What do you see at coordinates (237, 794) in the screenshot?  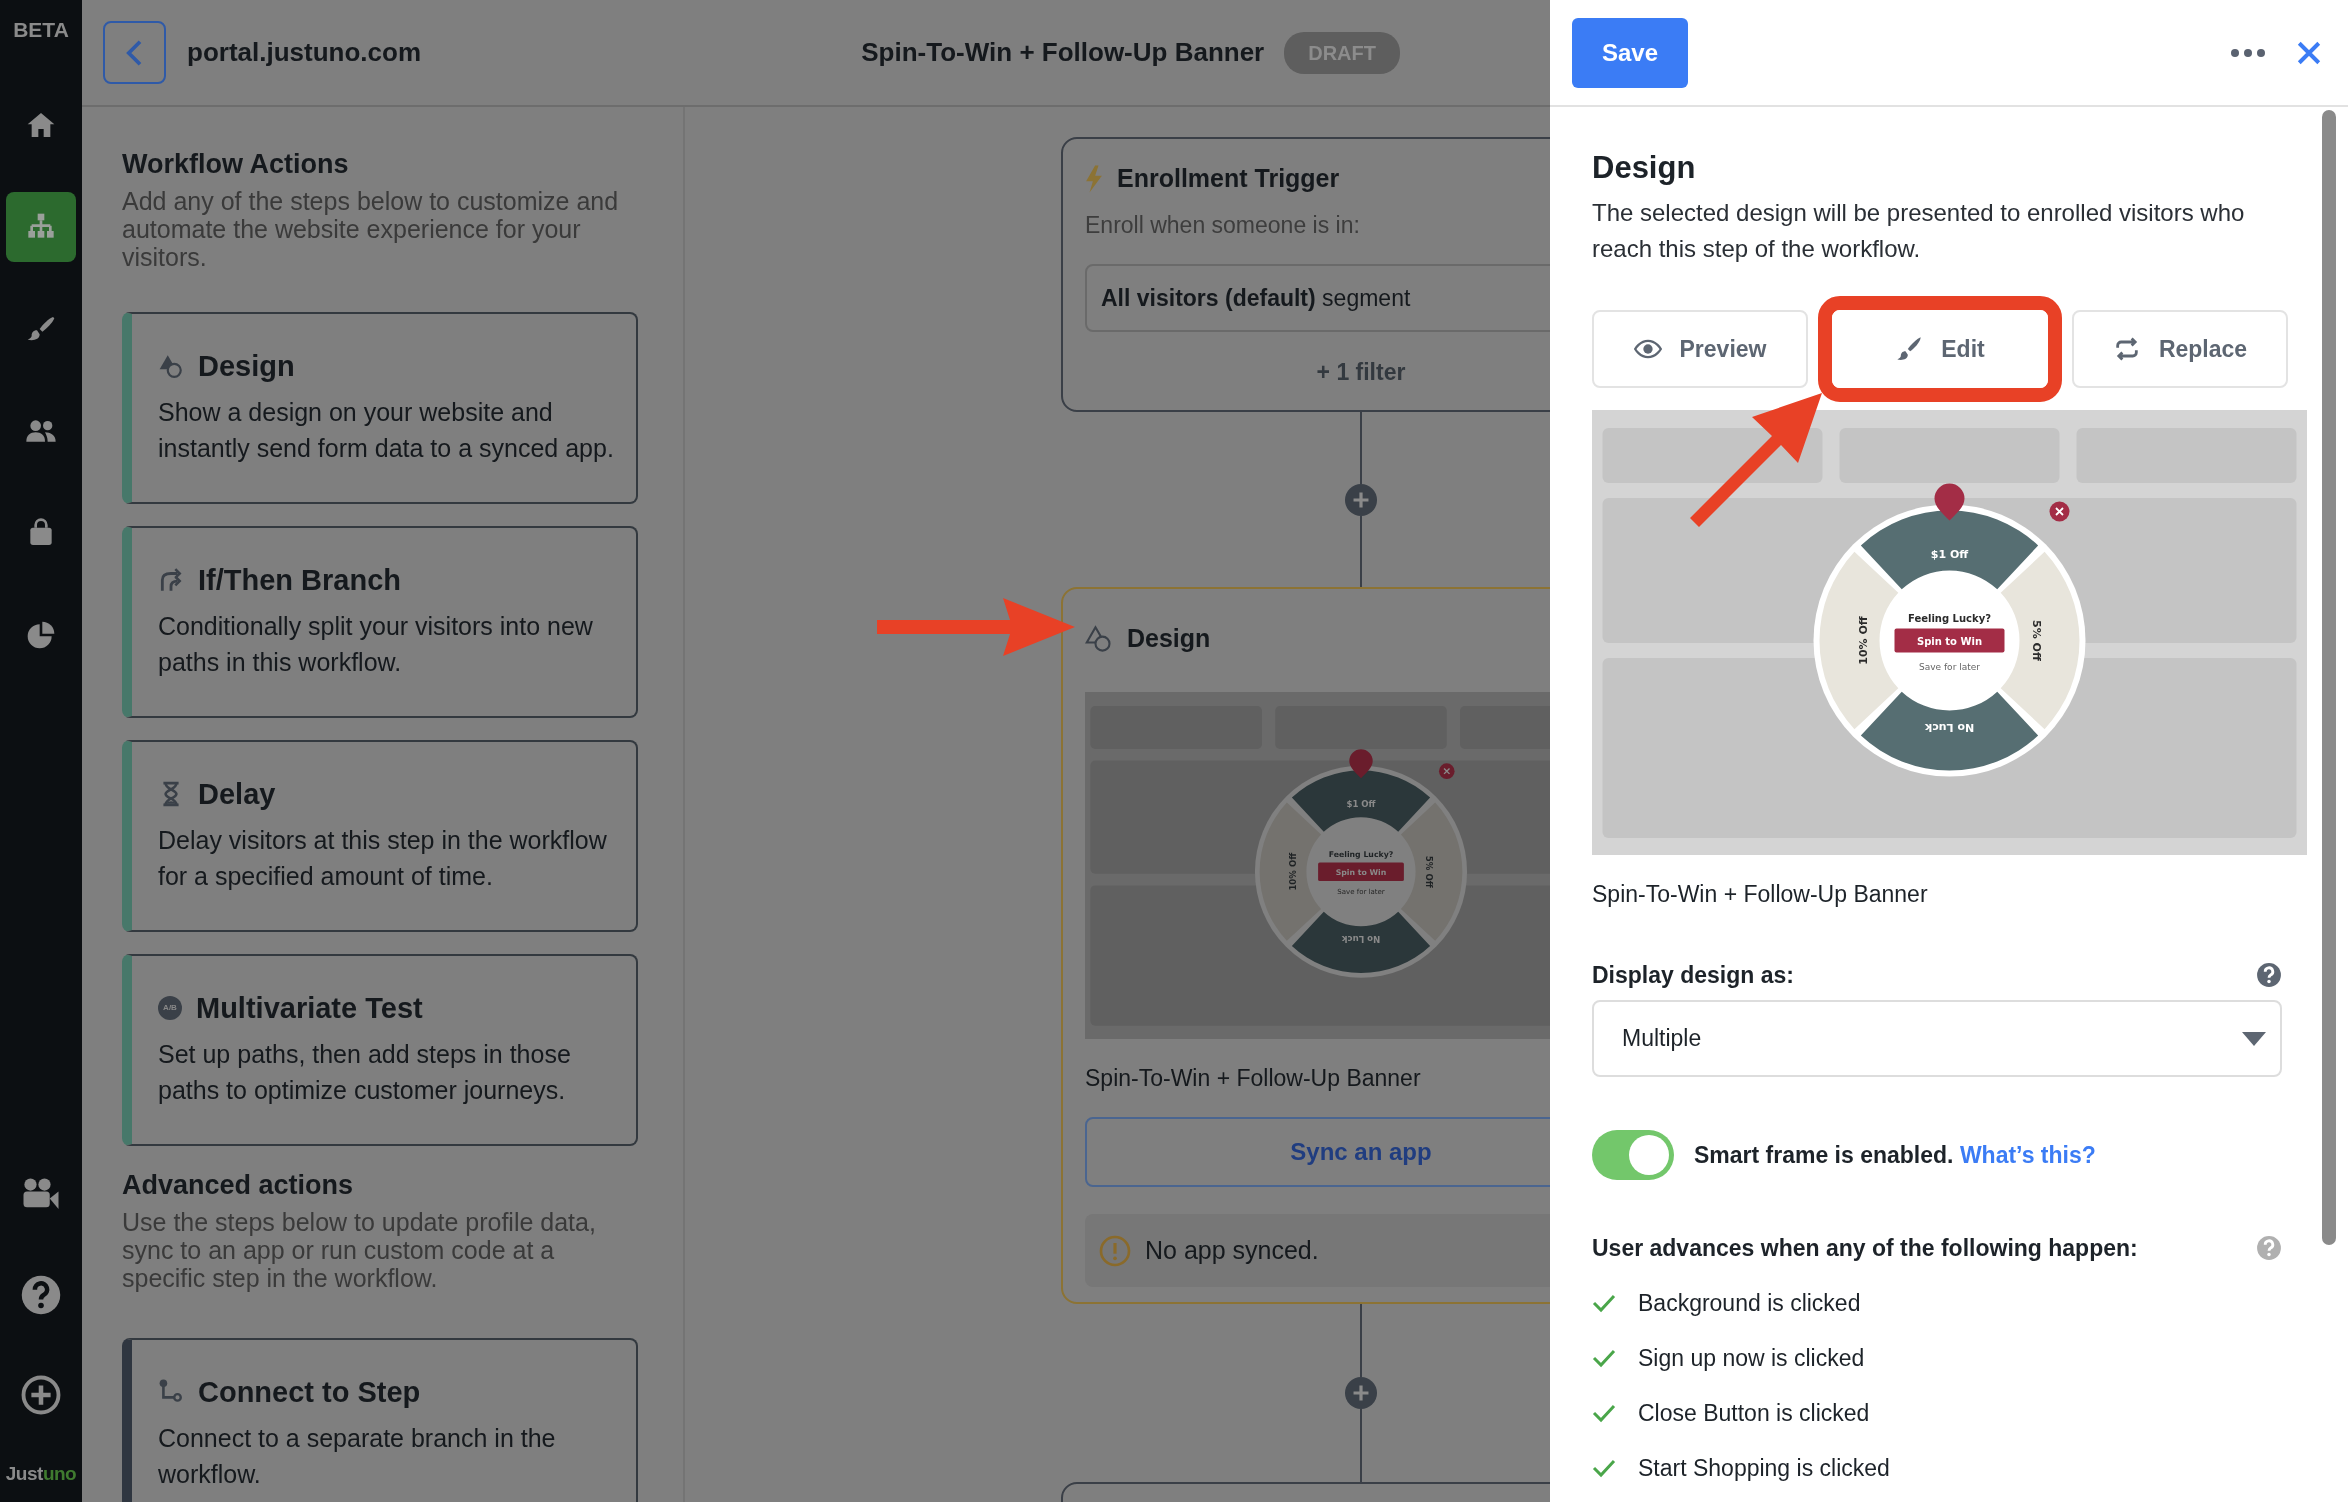 I see `action-title: Delay` at bounding box center [237, 794].